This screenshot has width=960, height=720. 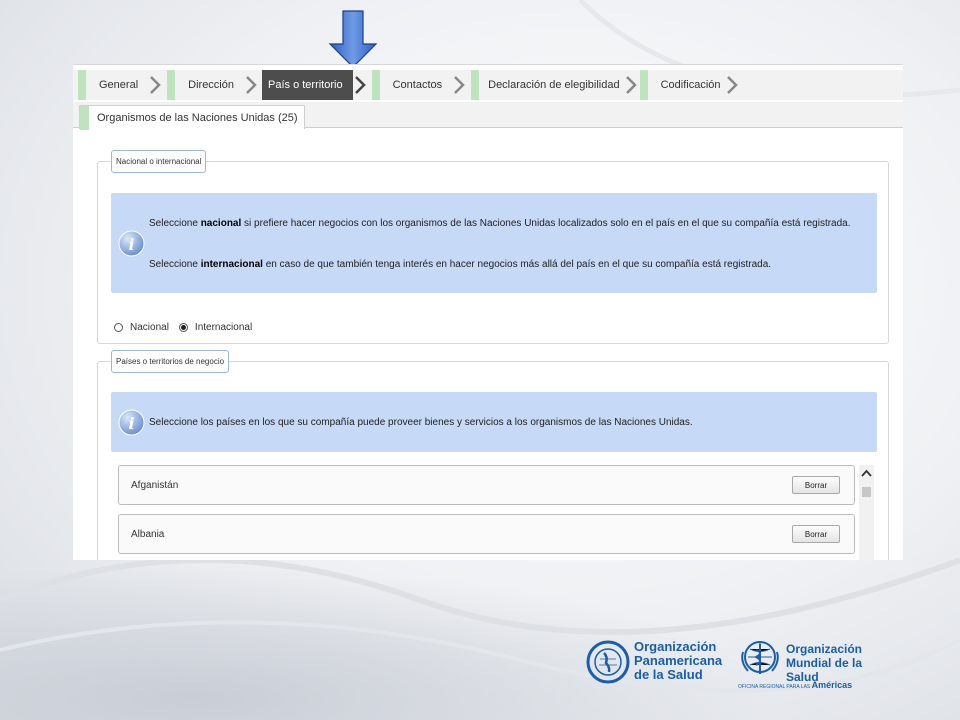 What do you see at coordinates (353, 39) in the screenshot?
I see `down-arrow-indicator-icon` at bounding box center [353, 39].